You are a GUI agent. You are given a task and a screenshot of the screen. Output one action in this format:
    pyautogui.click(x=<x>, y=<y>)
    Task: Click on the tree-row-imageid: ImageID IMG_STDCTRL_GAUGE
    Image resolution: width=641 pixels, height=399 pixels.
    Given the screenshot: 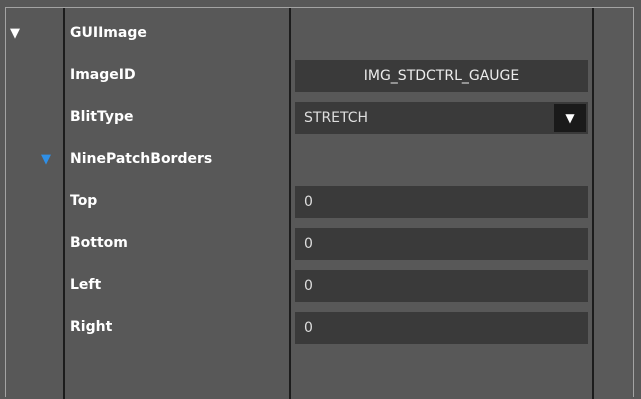 What is the action you would take?
    pyautogui.click(x=320, y=76)
    